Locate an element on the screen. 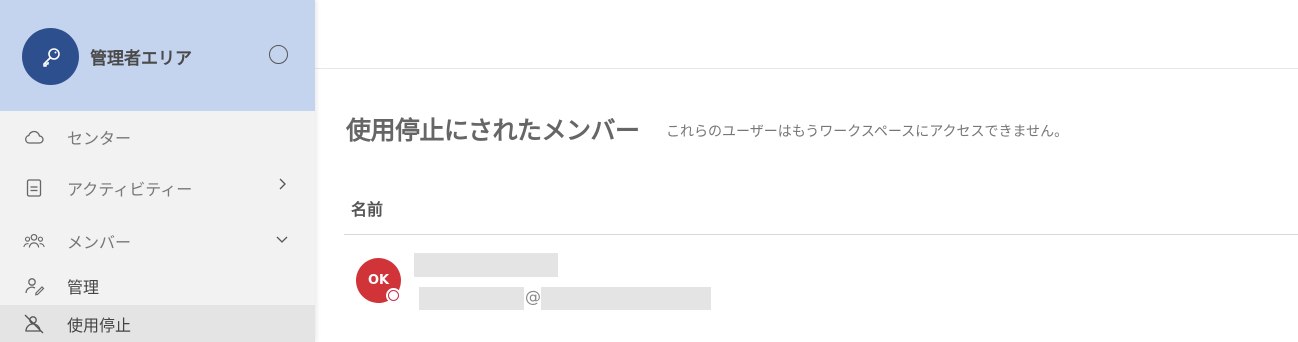  page-subtitle: これらのユーザーはもうワークスペースにアクセスできません。 is located at coordinates (867, 132).